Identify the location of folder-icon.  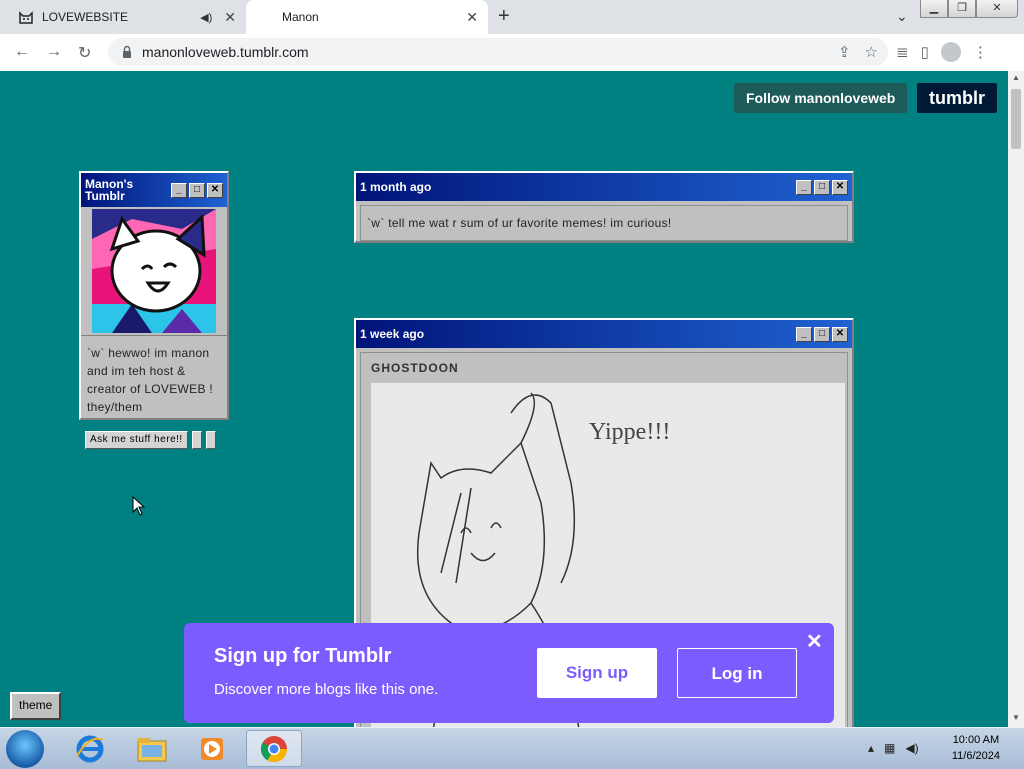
(152, 748).